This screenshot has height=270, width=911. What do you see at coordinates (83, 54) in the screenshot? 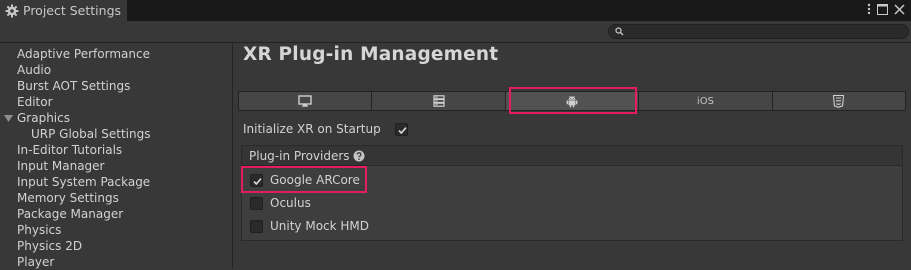
I see `sidebar-item-adaptive-performance: Adaptive Performance` at bounding box center [83, 54].